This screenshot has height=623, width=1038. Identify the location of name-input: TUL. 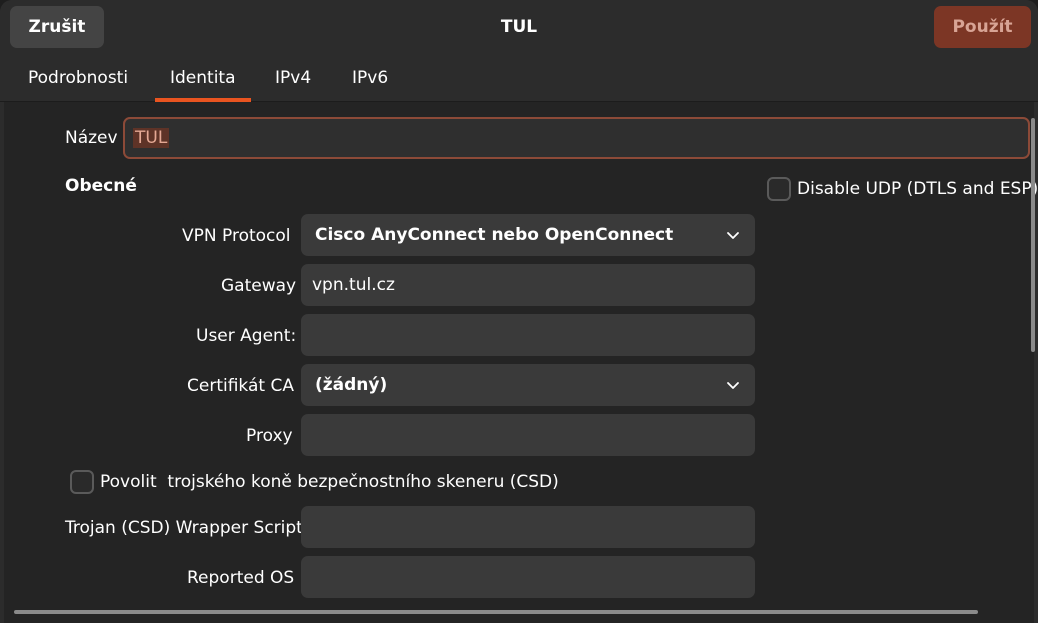
(576, 138).